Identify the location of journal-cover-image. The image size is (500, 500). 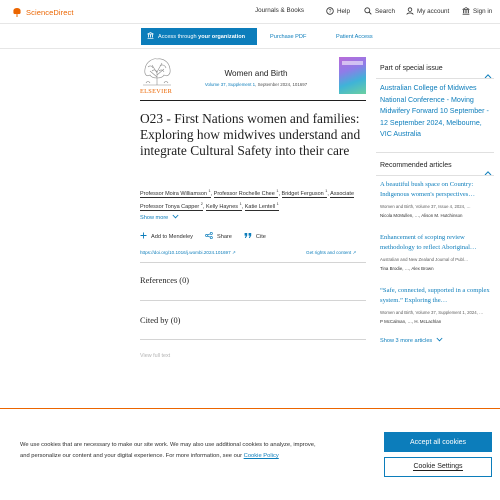
(352, 75).